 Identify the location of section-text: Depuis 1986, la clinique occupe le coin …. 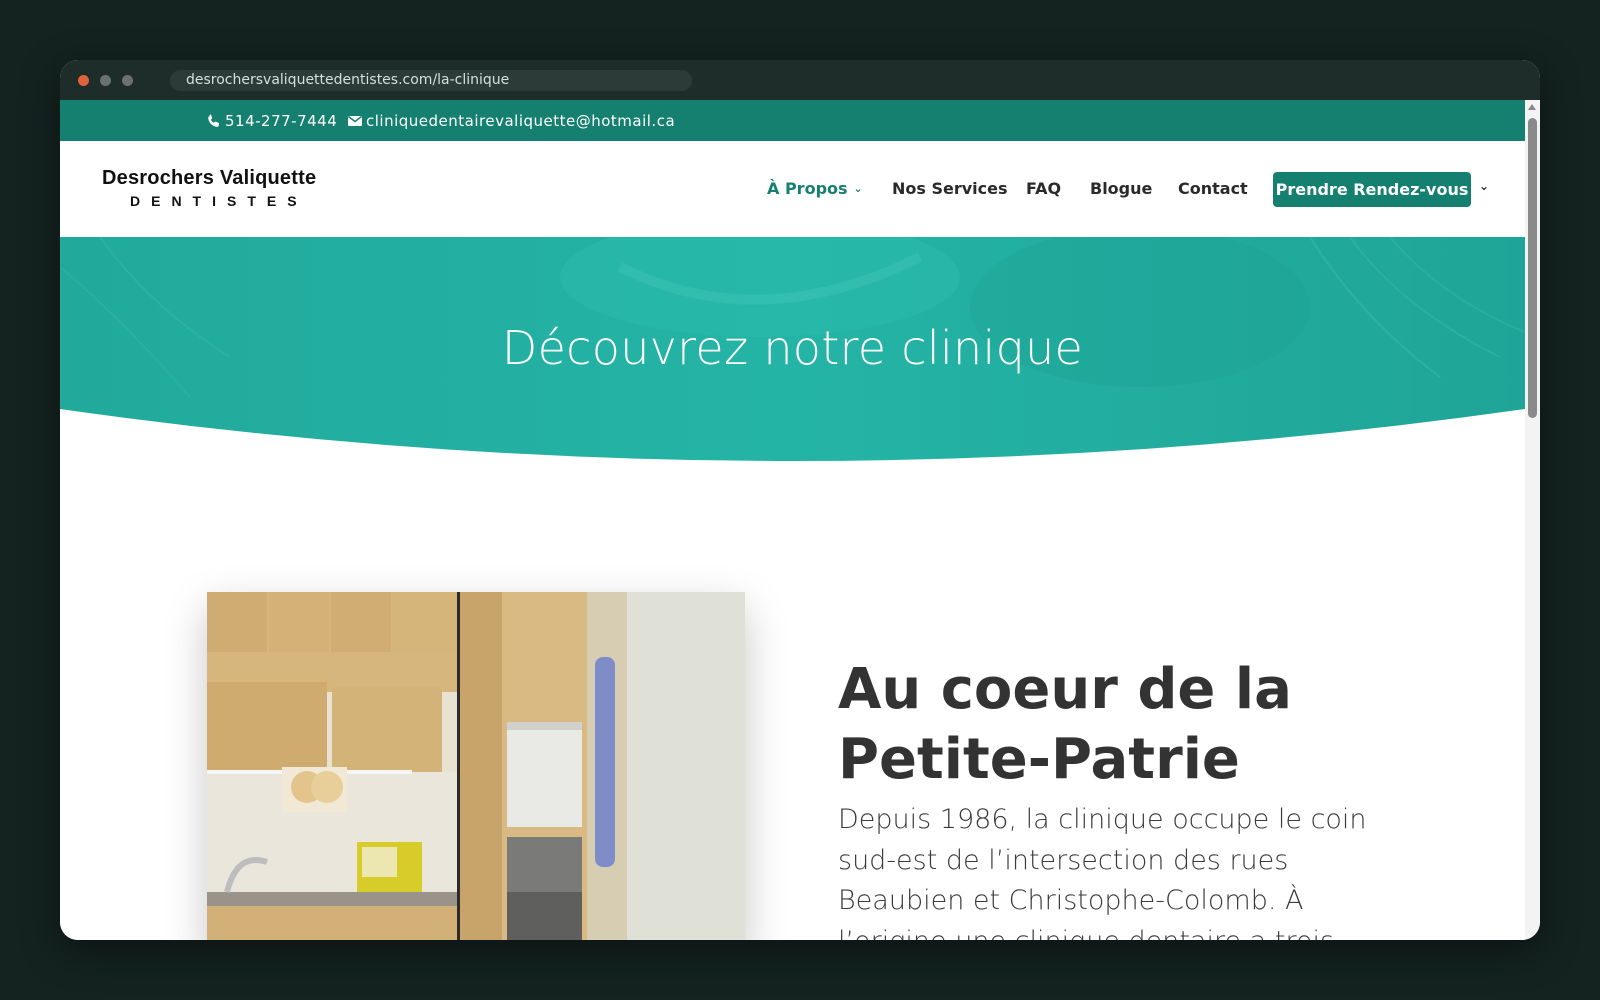
(1102, 872).